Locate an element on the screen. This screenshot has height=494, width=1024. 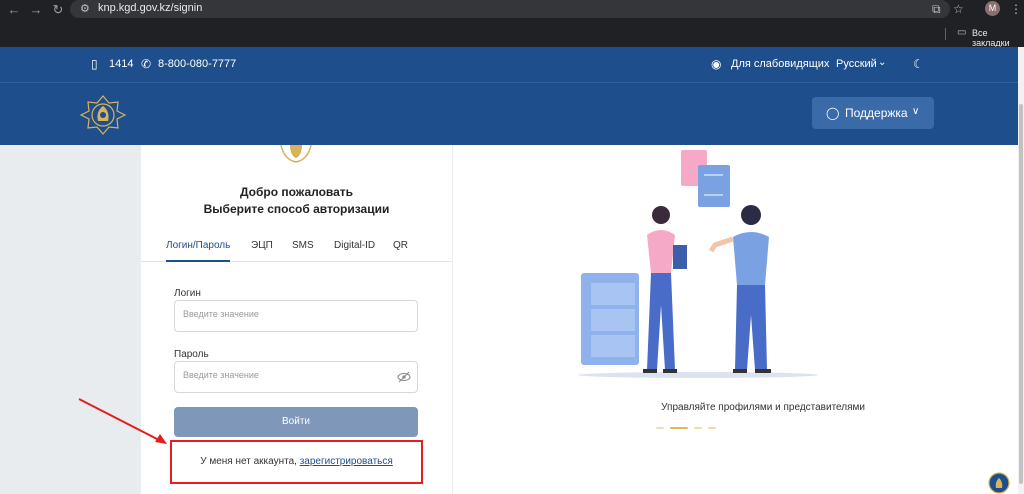
register-highlight-box: У меня нет аккаунта, зарегистрироваться is located at coordinates (296, 462).